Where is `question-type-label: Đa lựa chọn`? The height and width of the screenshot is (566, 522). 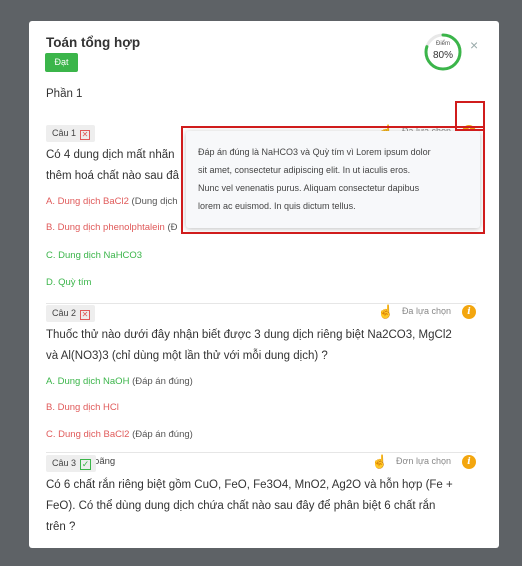 question-type-label: Đa lựa chọn is located at coordinates (426, 311).